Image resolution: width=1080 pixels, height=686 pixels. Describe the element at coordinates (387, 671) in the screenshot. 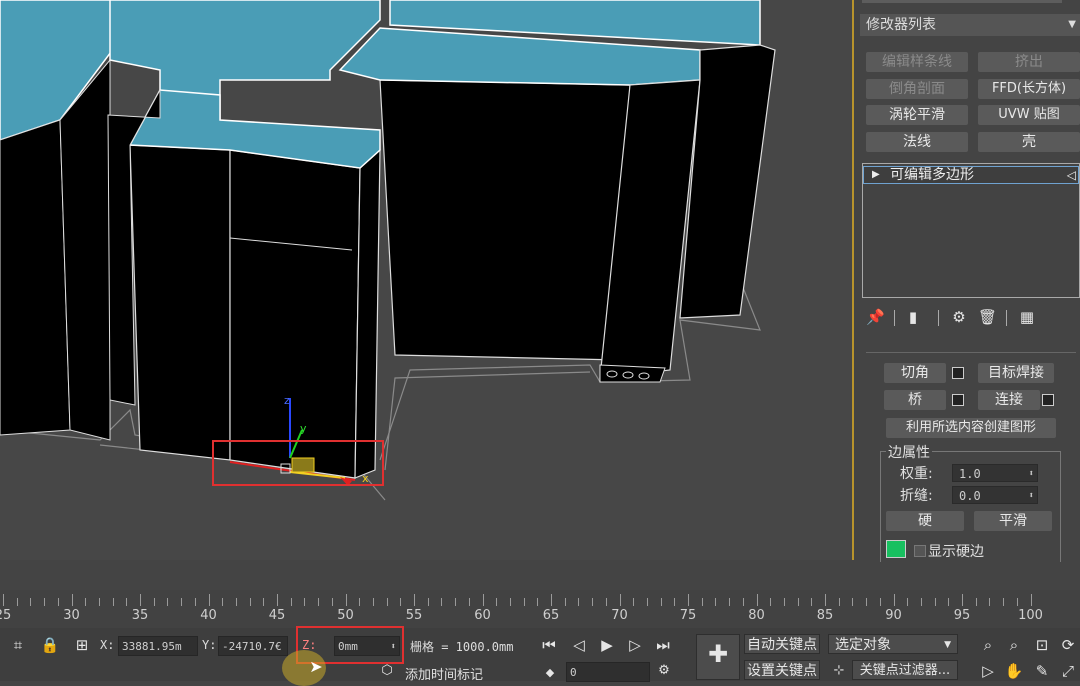

I see `time-tag-icon: ⬡` at that location.